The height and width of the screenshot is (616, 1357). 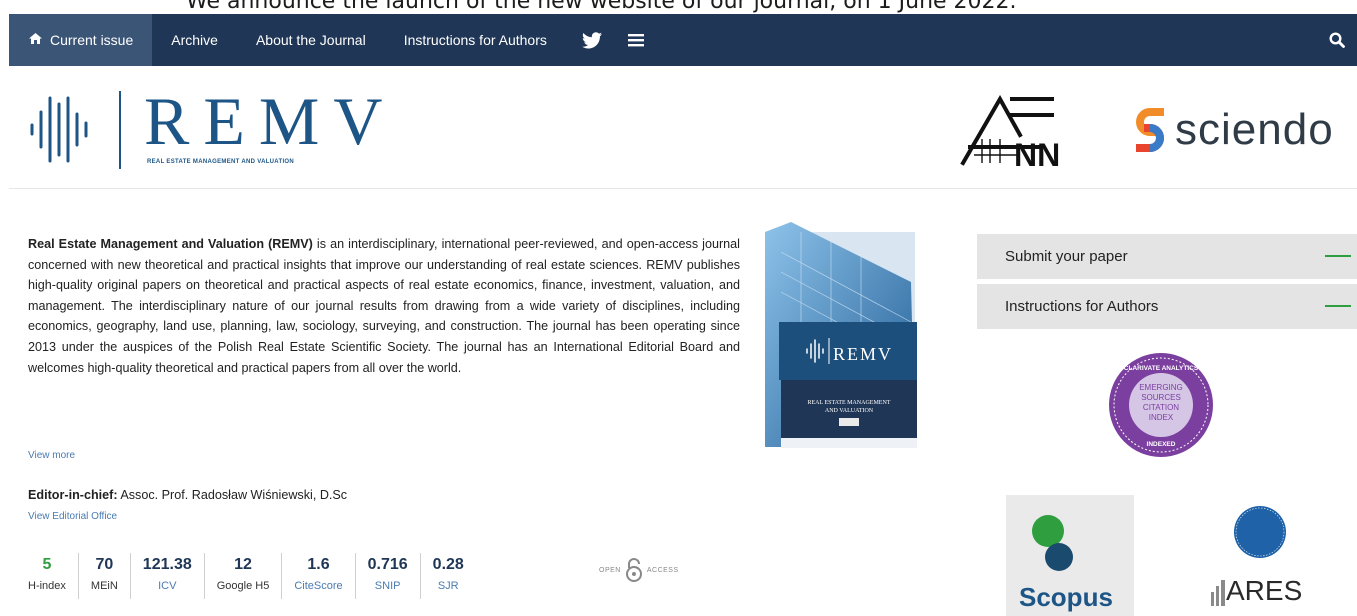 What do you see at coordinates (448, 586) in the screenshot?
I see `metric-label: SJR` at bounding box center [448, 586].